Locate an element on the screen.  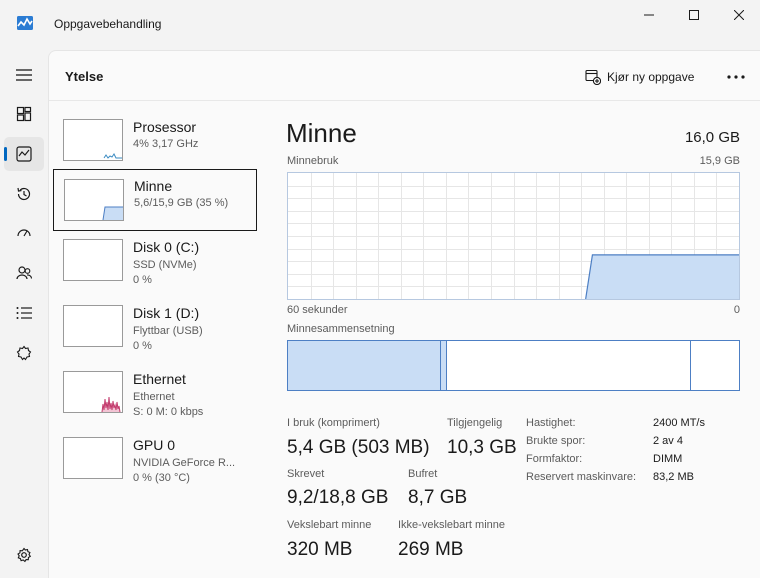
users-icon is located at coordinates (24, 273).